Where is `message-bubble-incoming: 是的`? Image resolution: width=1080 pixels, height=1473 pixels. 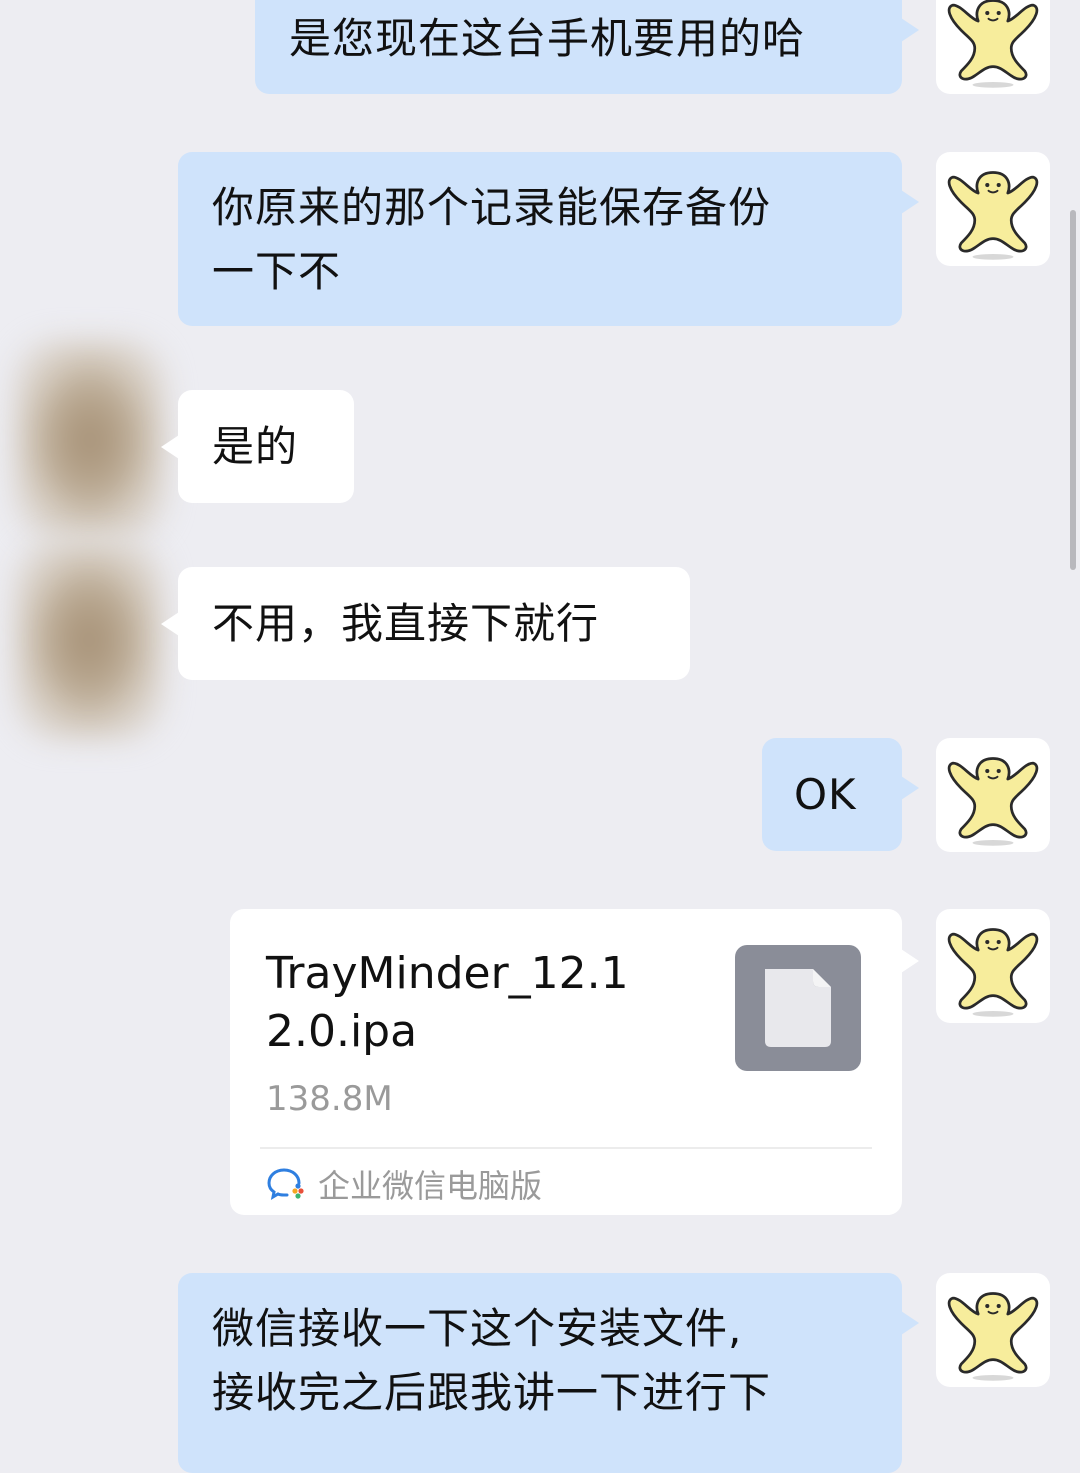
message-bubble-incoming: 是的 is located at coordinates (257, 446).